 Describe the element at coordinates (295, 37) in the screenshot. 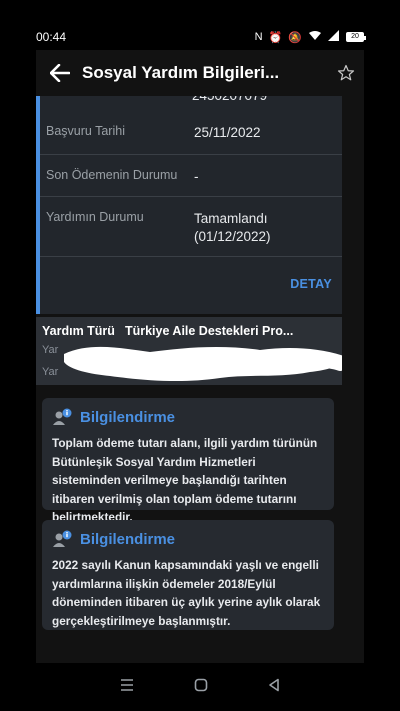

I see `mute-icon: 🔕` at that location.